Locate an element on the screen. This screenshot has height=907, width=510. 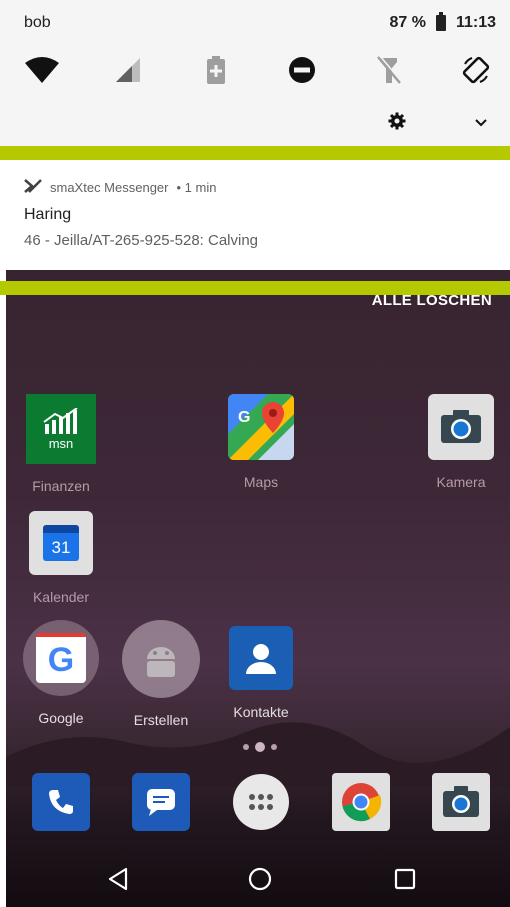
smaxtec-logo-icon is located at coordinates (33, 187).